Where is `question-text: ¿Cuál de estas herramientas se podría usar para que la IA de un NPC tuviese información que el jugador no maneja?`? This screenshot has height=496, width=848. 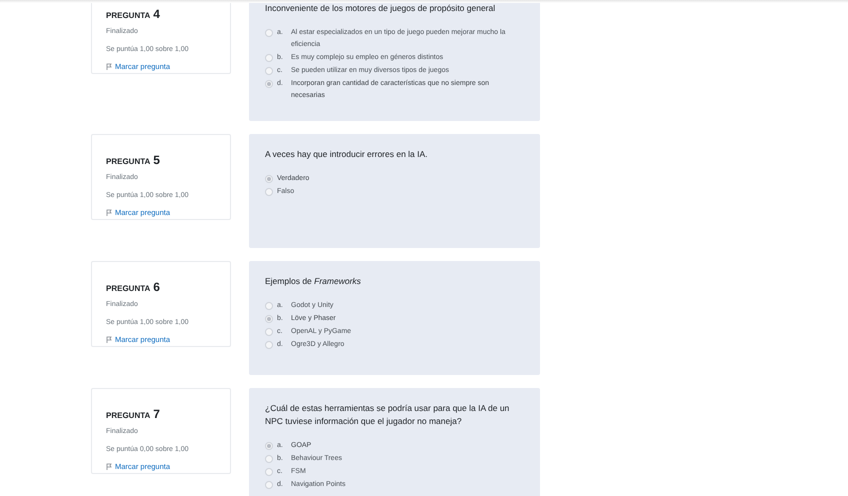 question-text: ¿Cuál de estas herramientas se podría usar para que la IA de un NPC tuviese información que el jugador no maneja? is located at coordinates (387, 415).